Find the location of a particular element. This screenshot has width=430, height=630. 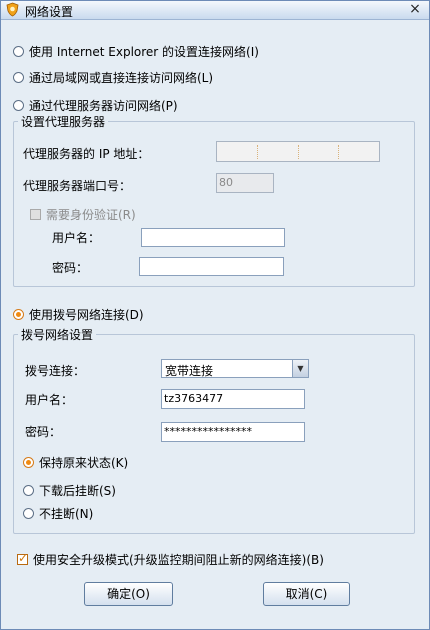

proxy-user-label: 用户名： is located at coordinates (76, 238).